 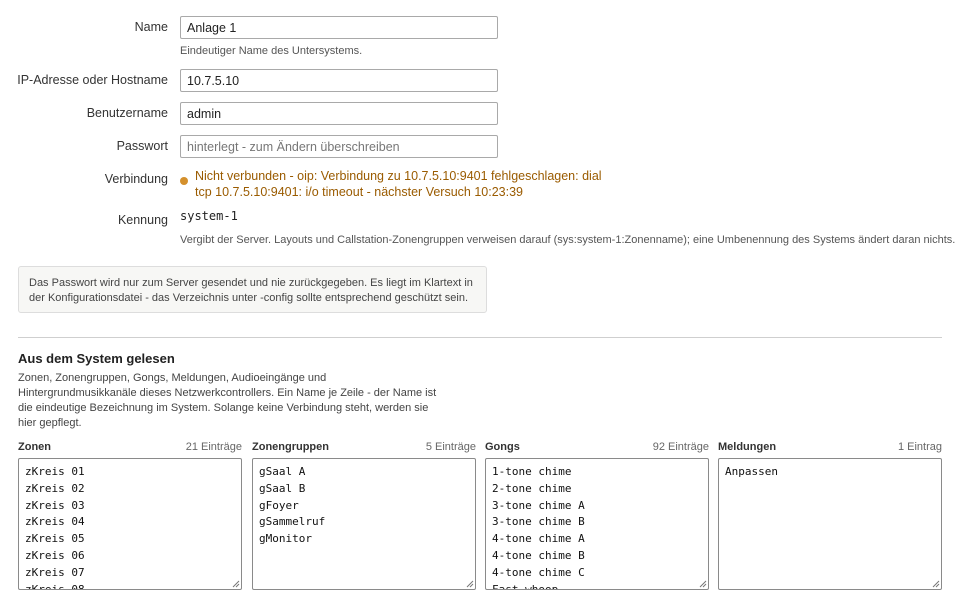 I want to click on list-item: zKreis 05, so click(x=55, y=539).